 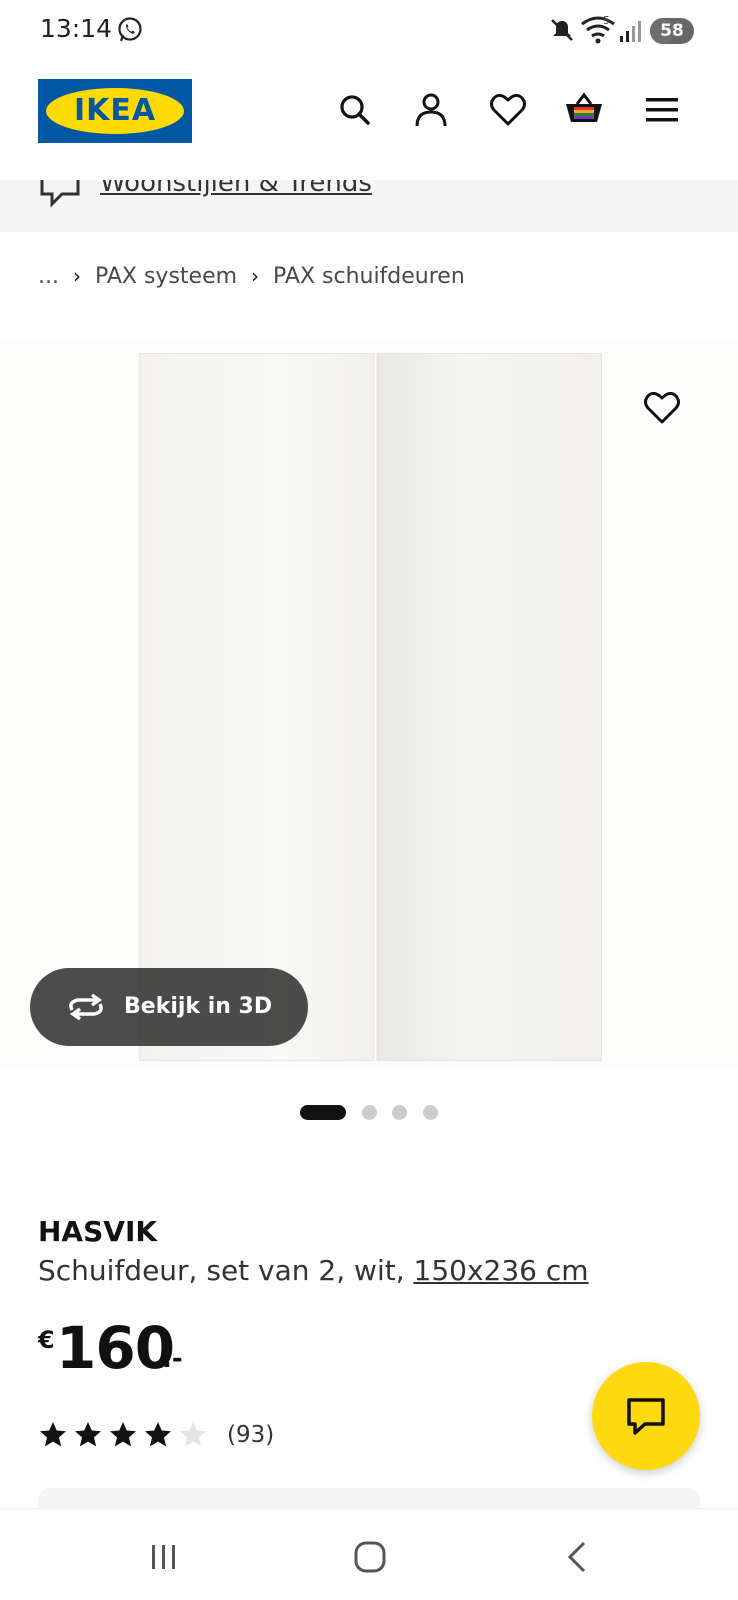 I want to click on account-icon, so click(x=431, y=110).